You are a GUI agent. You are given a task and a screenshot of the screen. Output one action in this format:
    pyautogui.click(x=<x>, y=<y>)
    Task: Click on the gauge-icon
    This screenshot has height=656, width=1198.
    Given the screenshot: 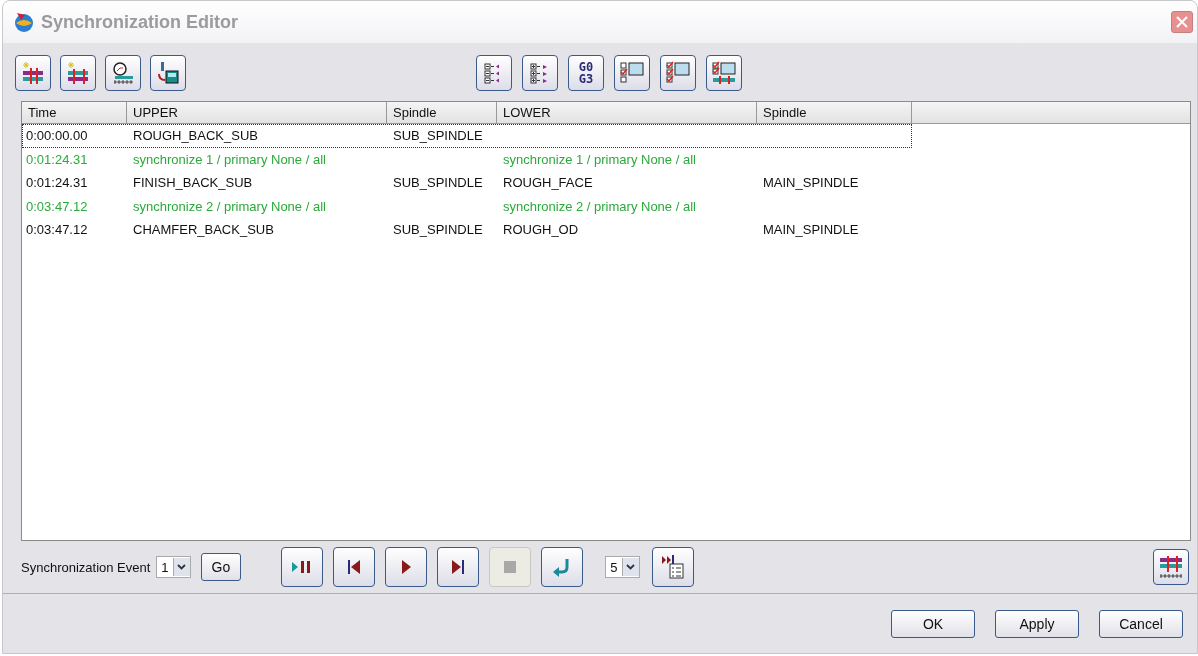 What is the action you would take?
    pyautogui.click(x=123, y=73)
    